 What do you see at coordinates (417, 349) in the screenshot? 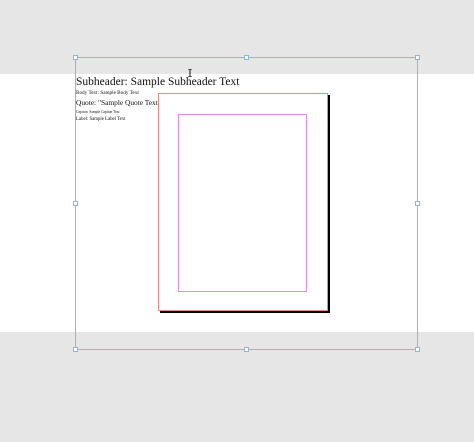
I see `resize-handle-bottom-right` at bounding box center [417, 349].